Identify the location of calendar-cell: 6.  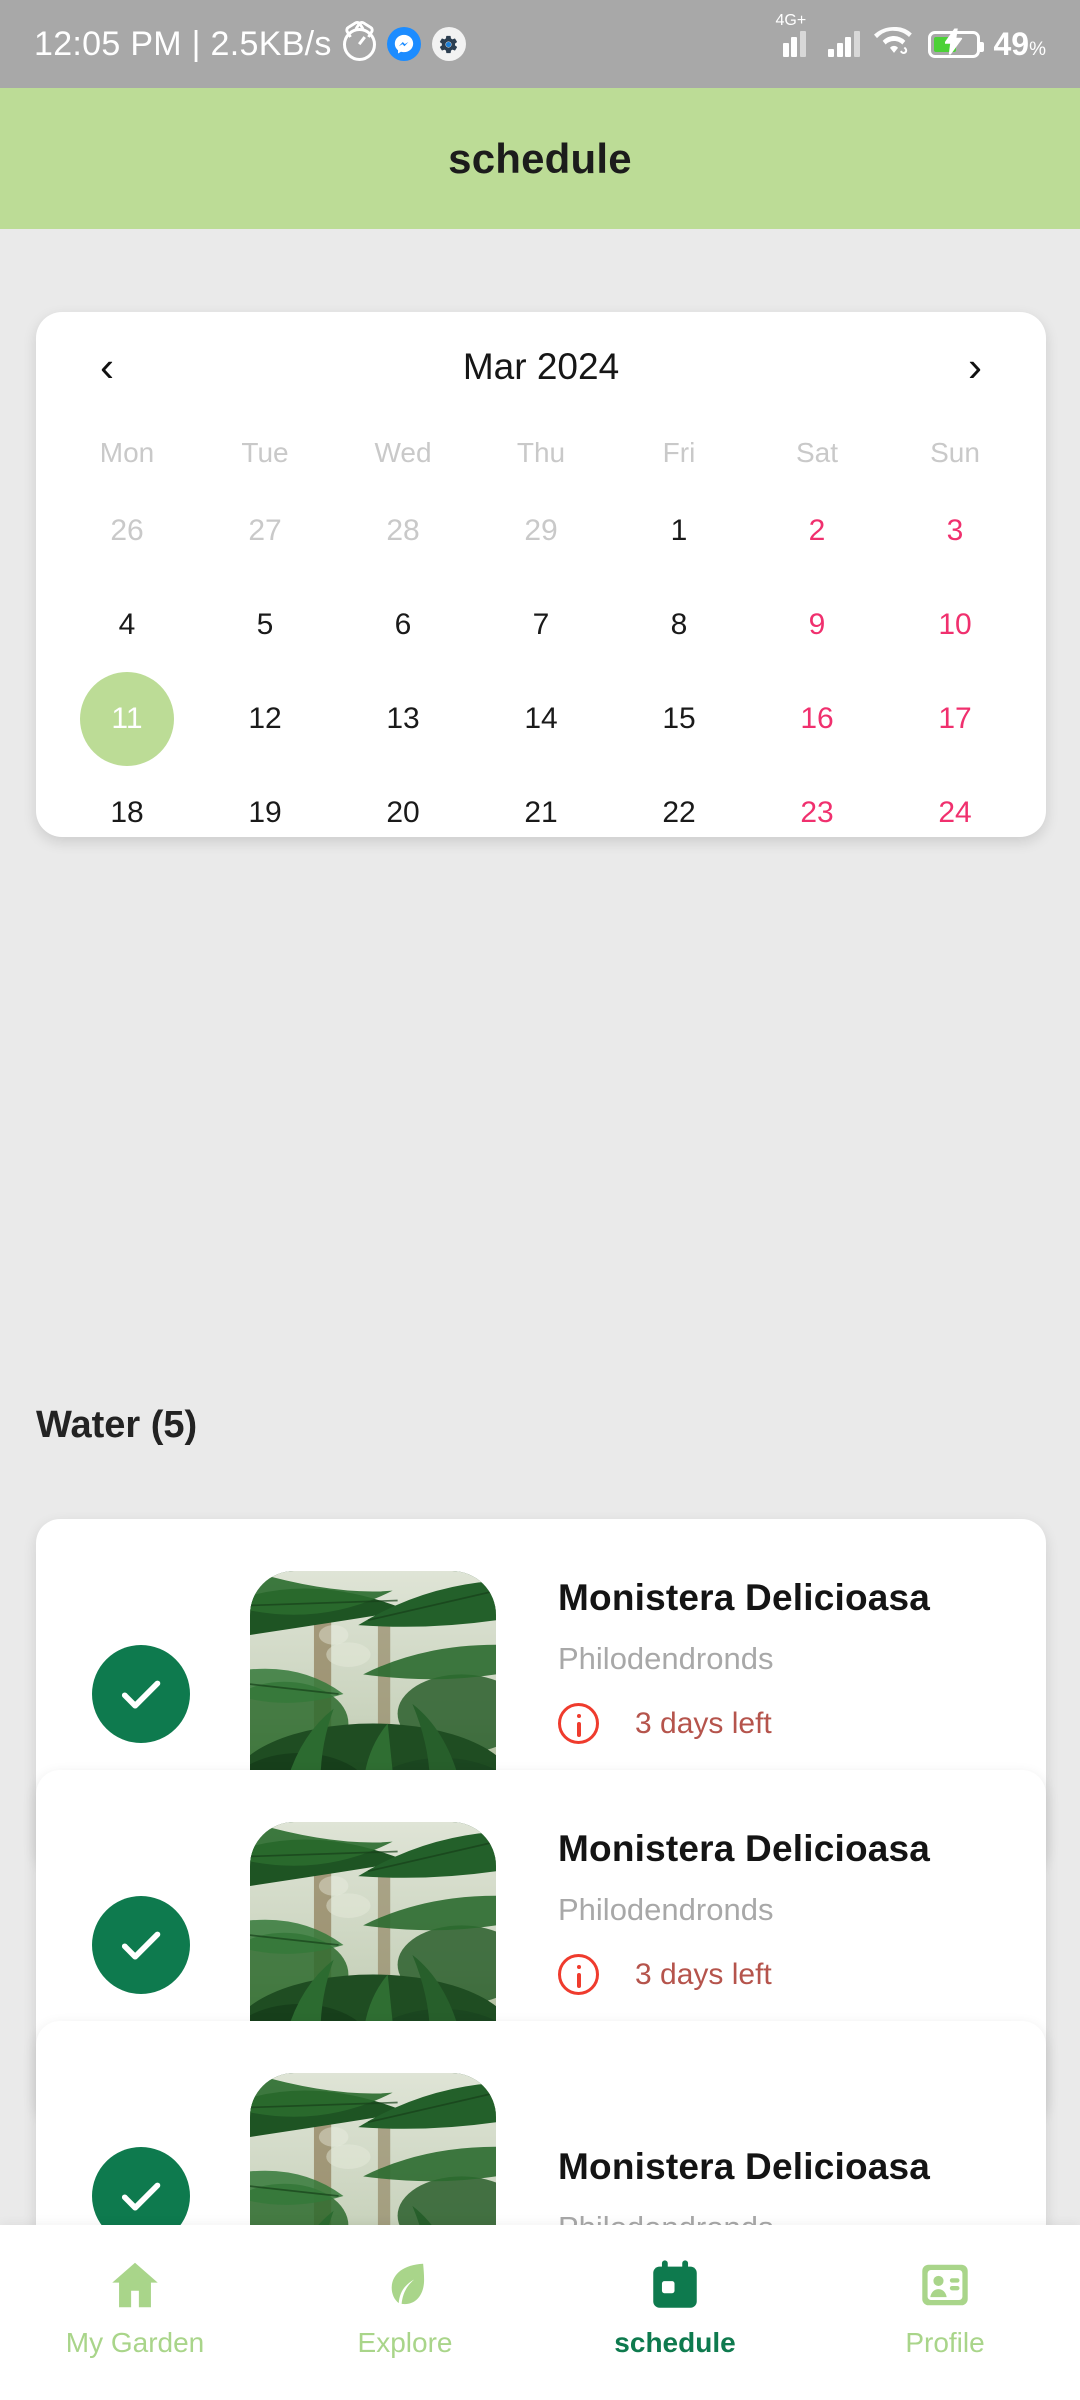
(403, 625).